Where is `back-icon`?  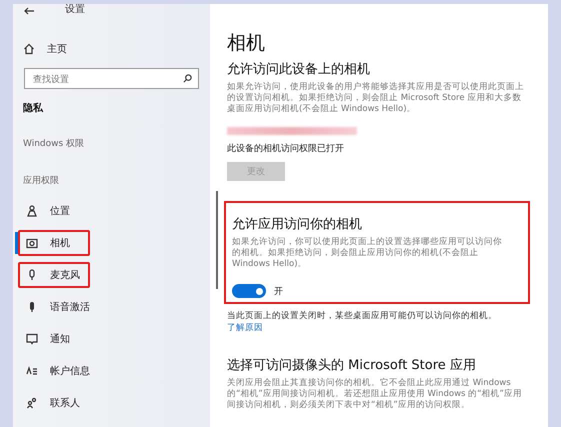
back-icon is located at coordinates (29, 11).